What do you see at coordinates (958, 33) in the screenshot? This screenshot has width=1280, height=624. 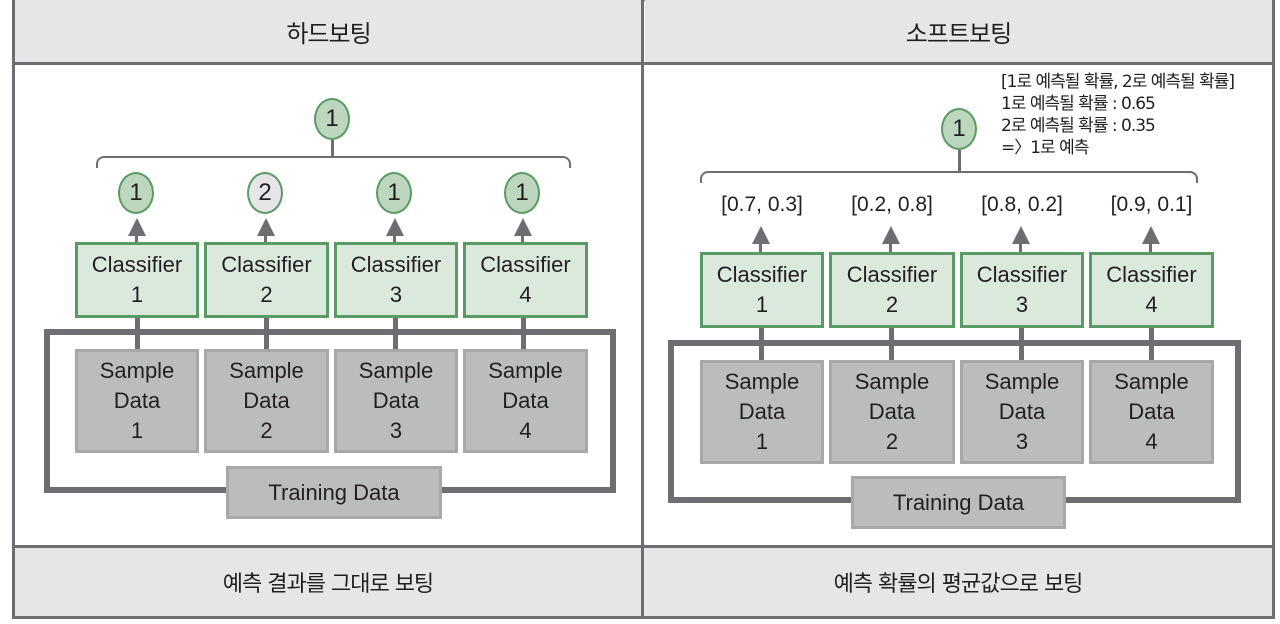 I see `soft-voting-title: 소프트보팅` at bounding box center [958, 33].